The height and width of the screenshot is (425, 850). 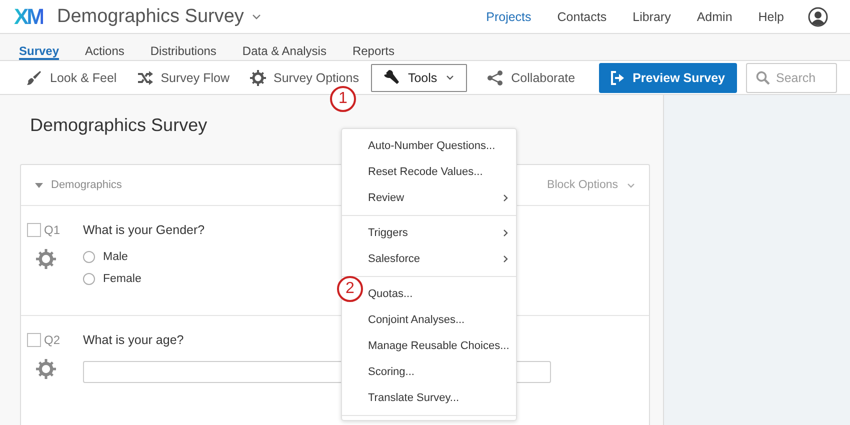 I want to click on nav-link: Contacts, so click(x=582, y=17).